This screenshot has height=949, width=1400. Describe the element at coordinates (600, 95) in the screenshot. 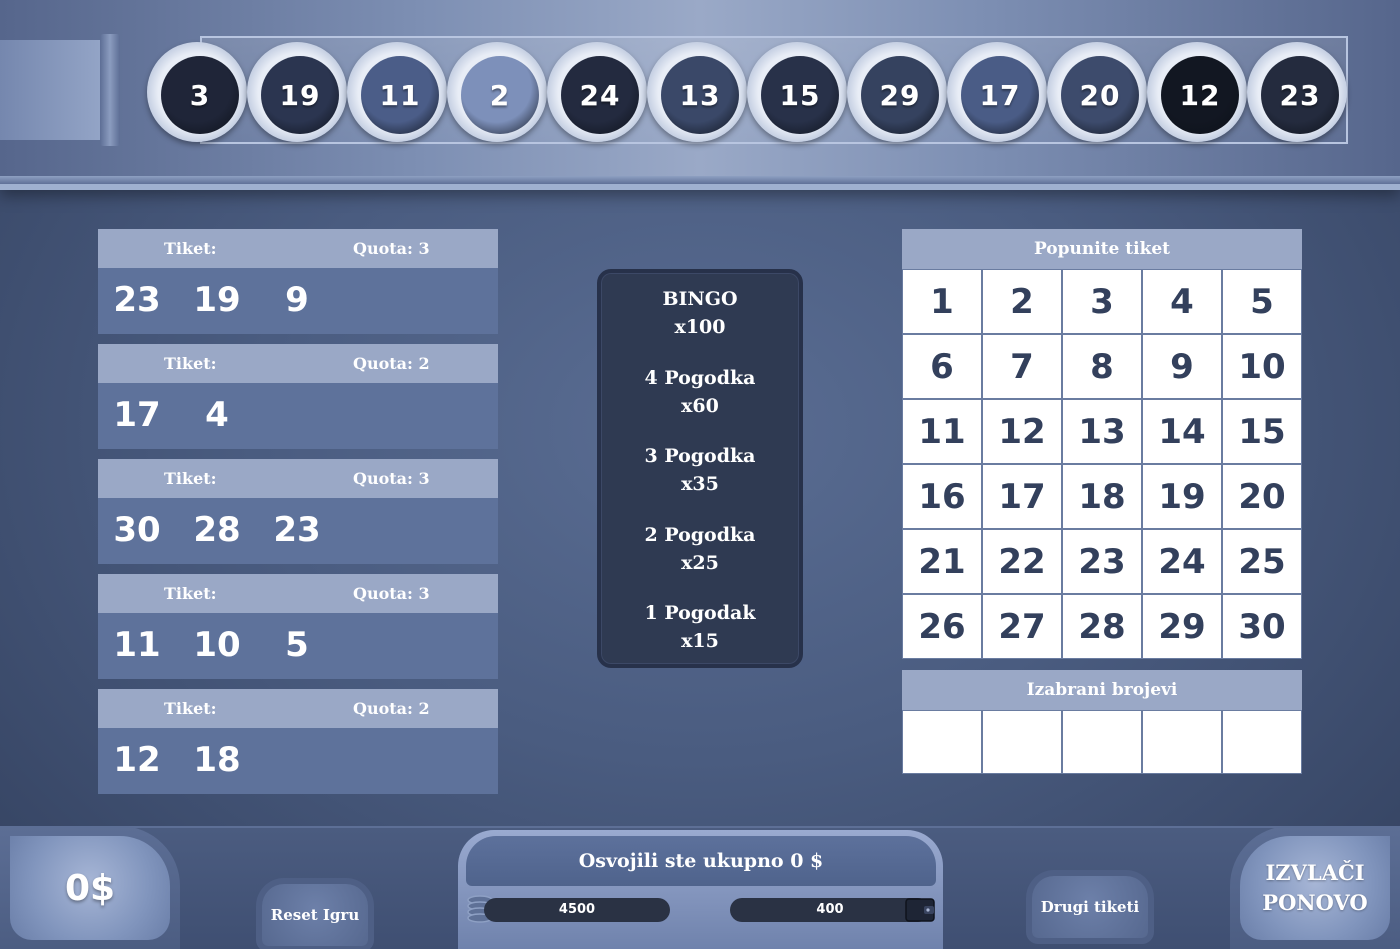

I see `drawn-ball-number: 24` at that location.